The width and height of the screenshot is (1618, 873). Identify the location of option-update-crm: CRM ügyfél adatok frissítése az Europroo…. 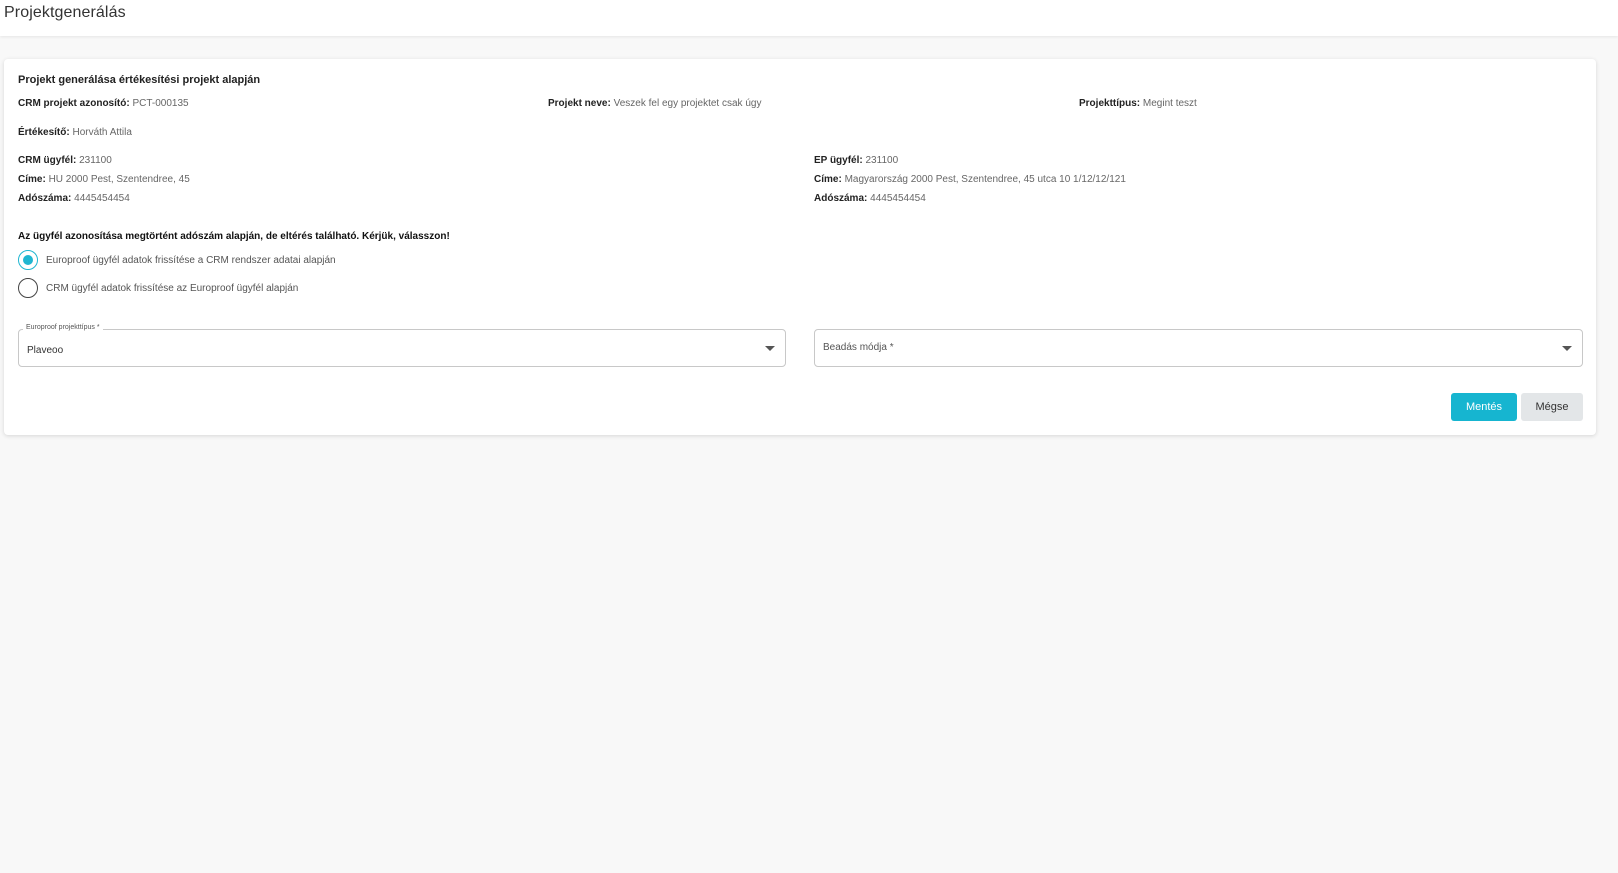
(158, 288).